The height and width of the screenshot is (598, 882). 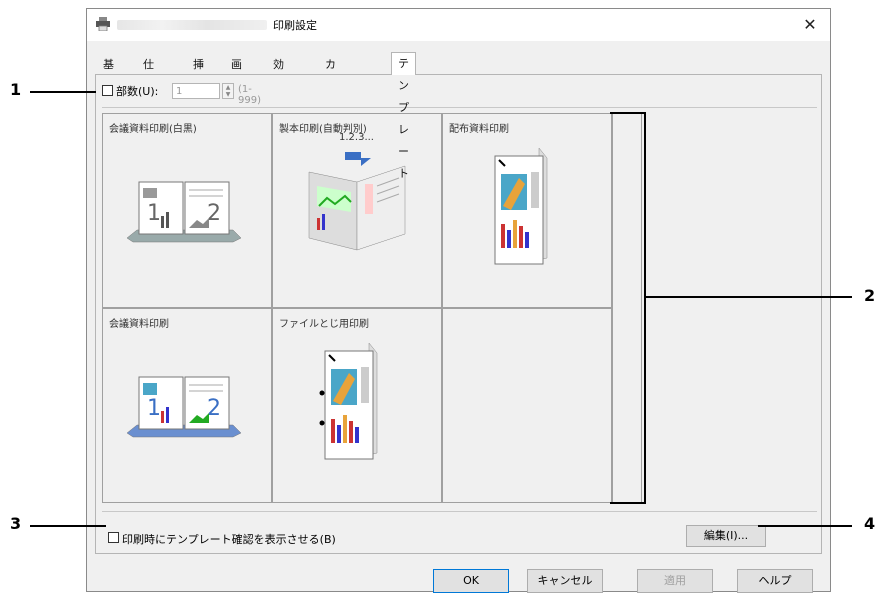 I want to click on callout-4: 4, so click(x=870, y=523).